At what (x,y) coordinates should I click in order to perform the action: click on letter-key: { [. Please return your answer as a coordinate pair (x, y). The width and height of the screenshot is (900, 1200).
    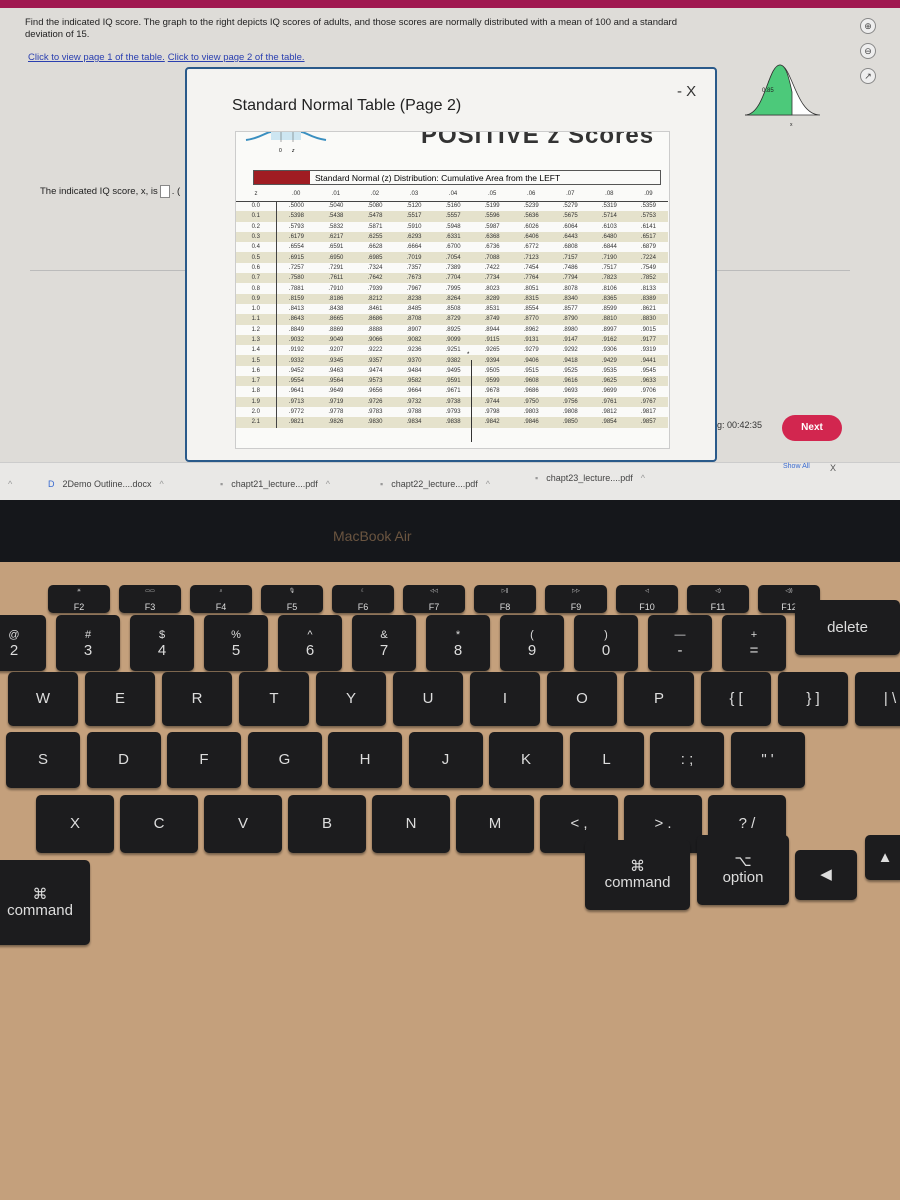
    Looking at the image, I should click on (736, 699).